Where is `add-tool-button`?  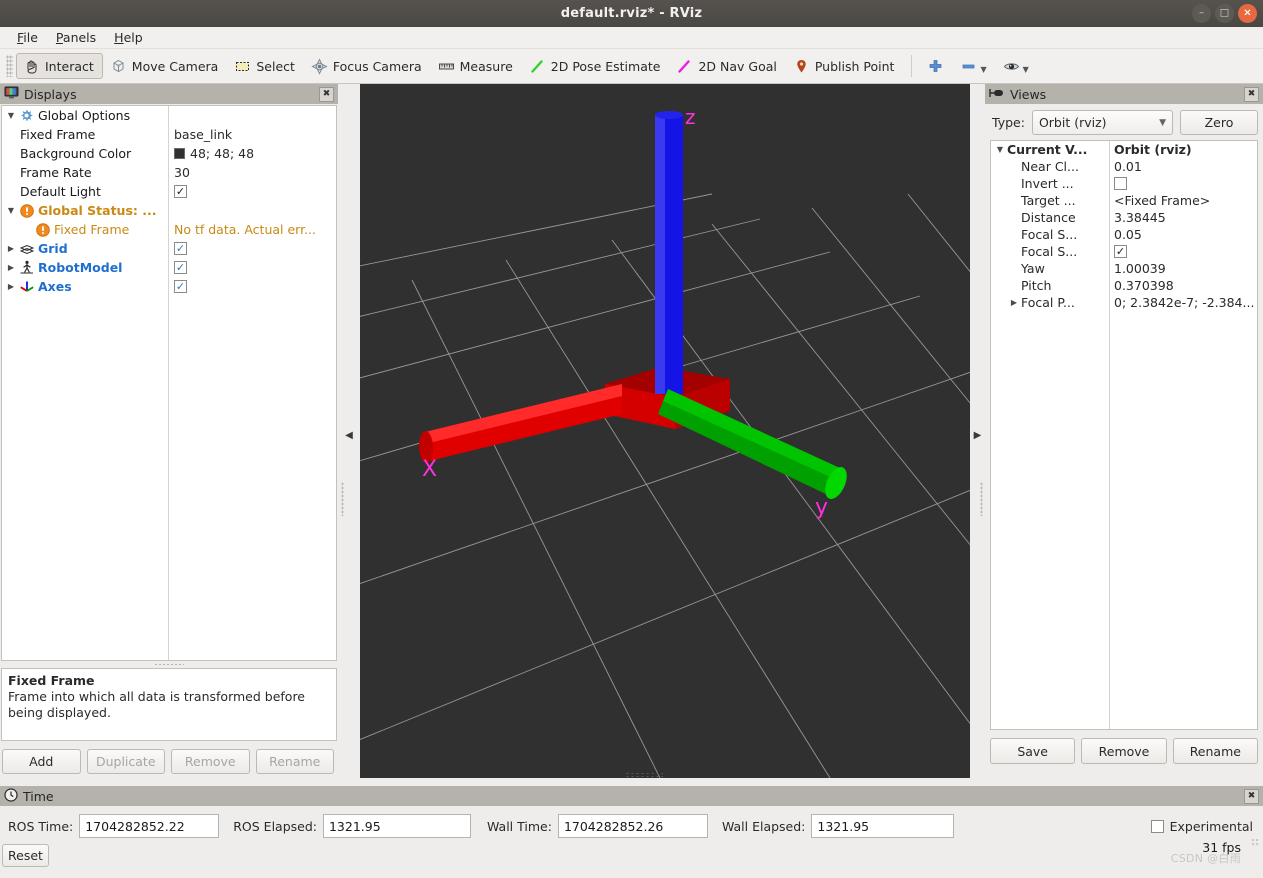 add-tool-button is located at coordinates (936, 66).